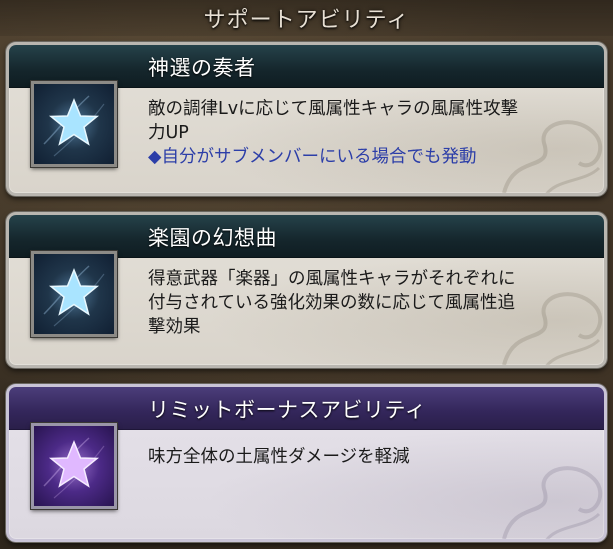  Describe the element at coordinates (202, 68) in the screenshot. I see `ability-name: 神選の奏者` at that location.